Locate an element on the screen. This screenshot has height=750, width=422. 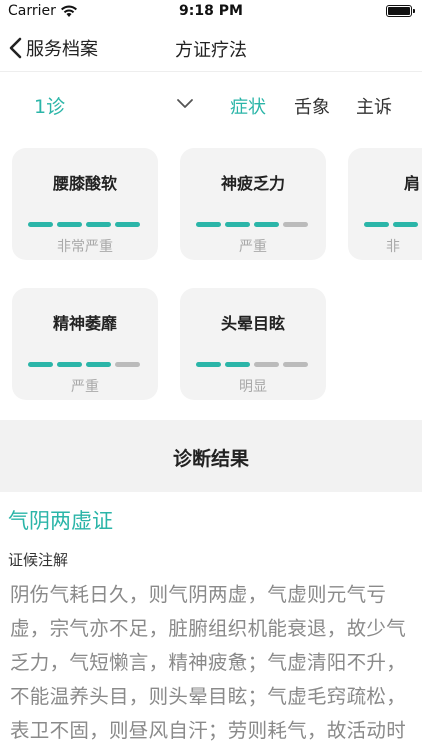
diagnosis-header: 诊断结果 is located at coordinates (211, 456).